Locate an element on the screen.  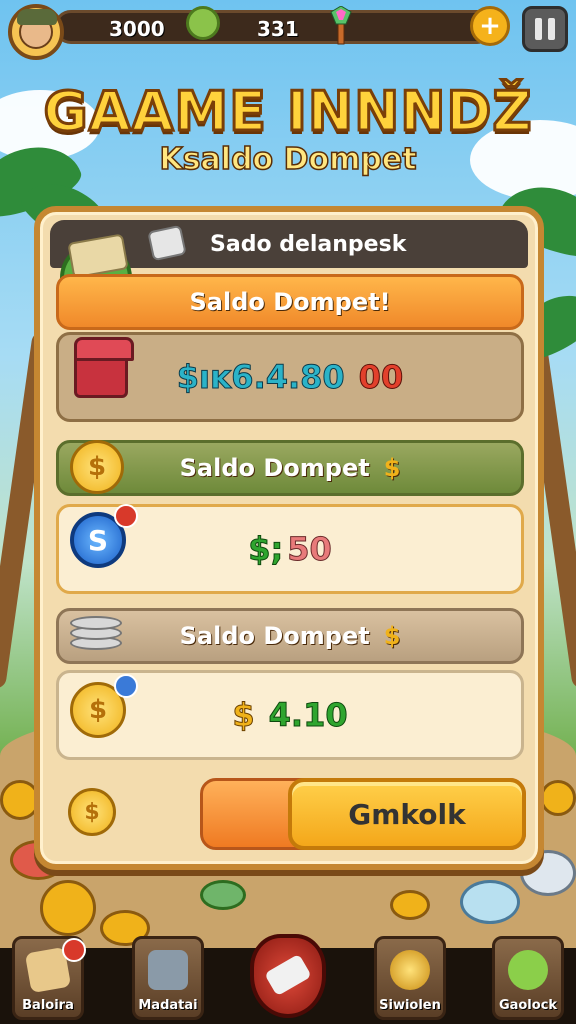
game-subtitle: Ksaldo Dompet is located at coordinates (288, 159).